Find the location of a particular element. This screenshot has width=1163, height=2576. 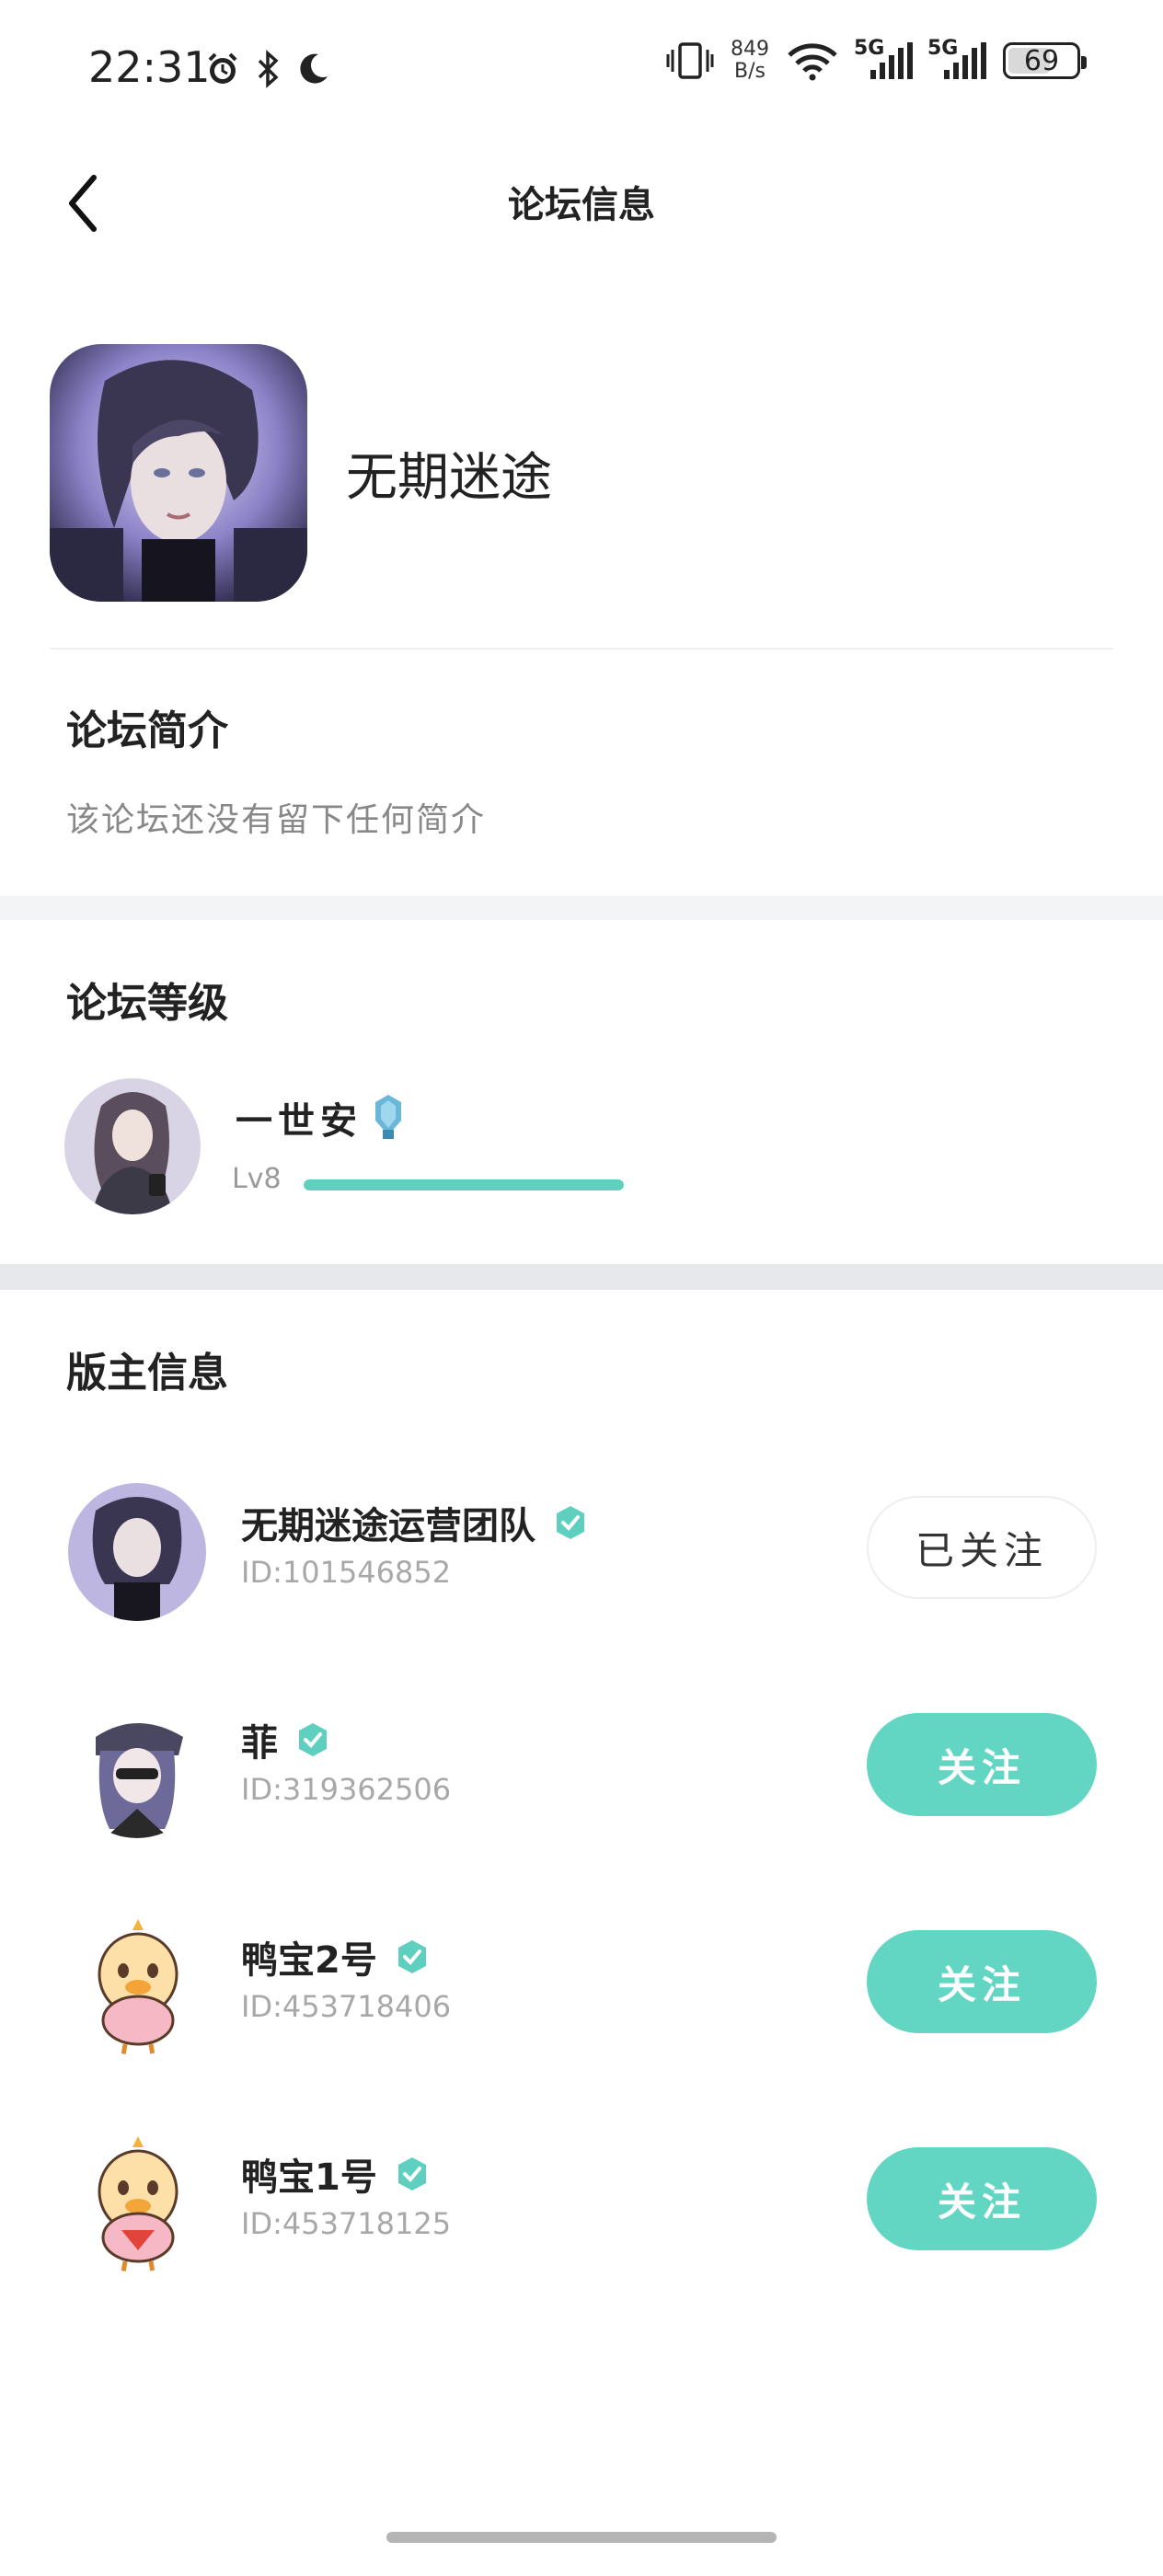

moderator-row: 鸭宝1号 ID:453718125 关注 is located at coordinates (581, 2189).